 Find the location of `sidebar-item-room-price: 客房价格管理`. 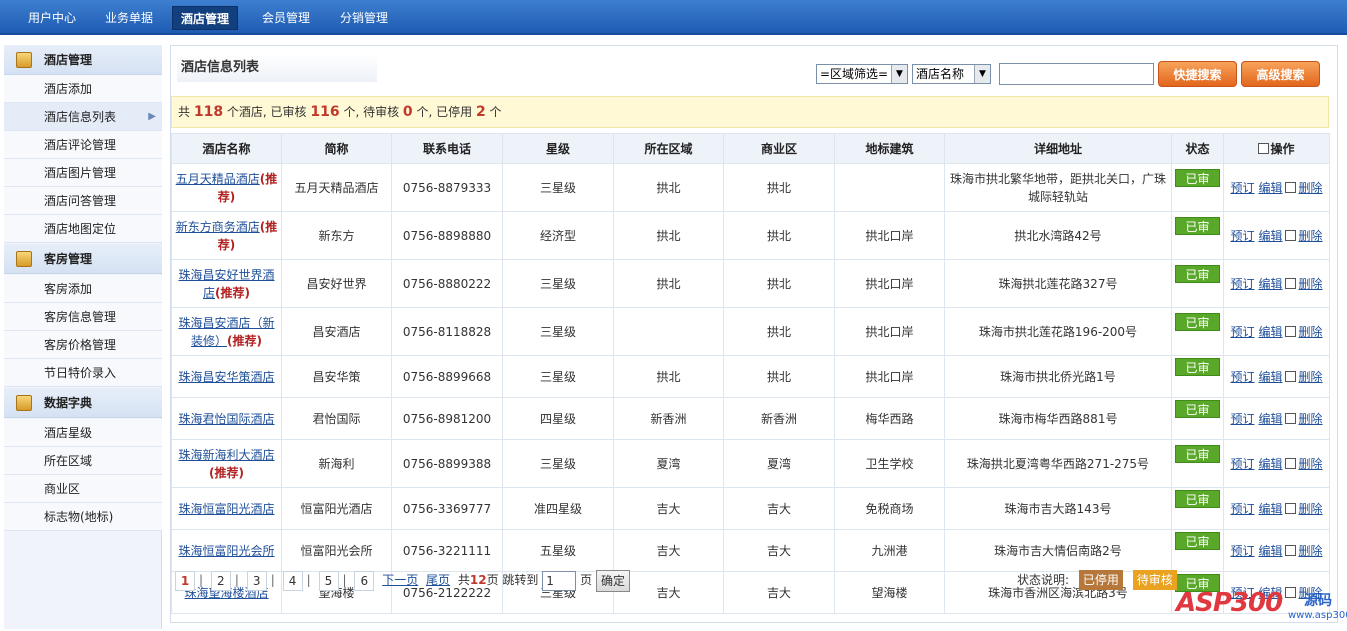

sidebar-item-room-price: 客房价格管理 is located at coordinates (83, 345).